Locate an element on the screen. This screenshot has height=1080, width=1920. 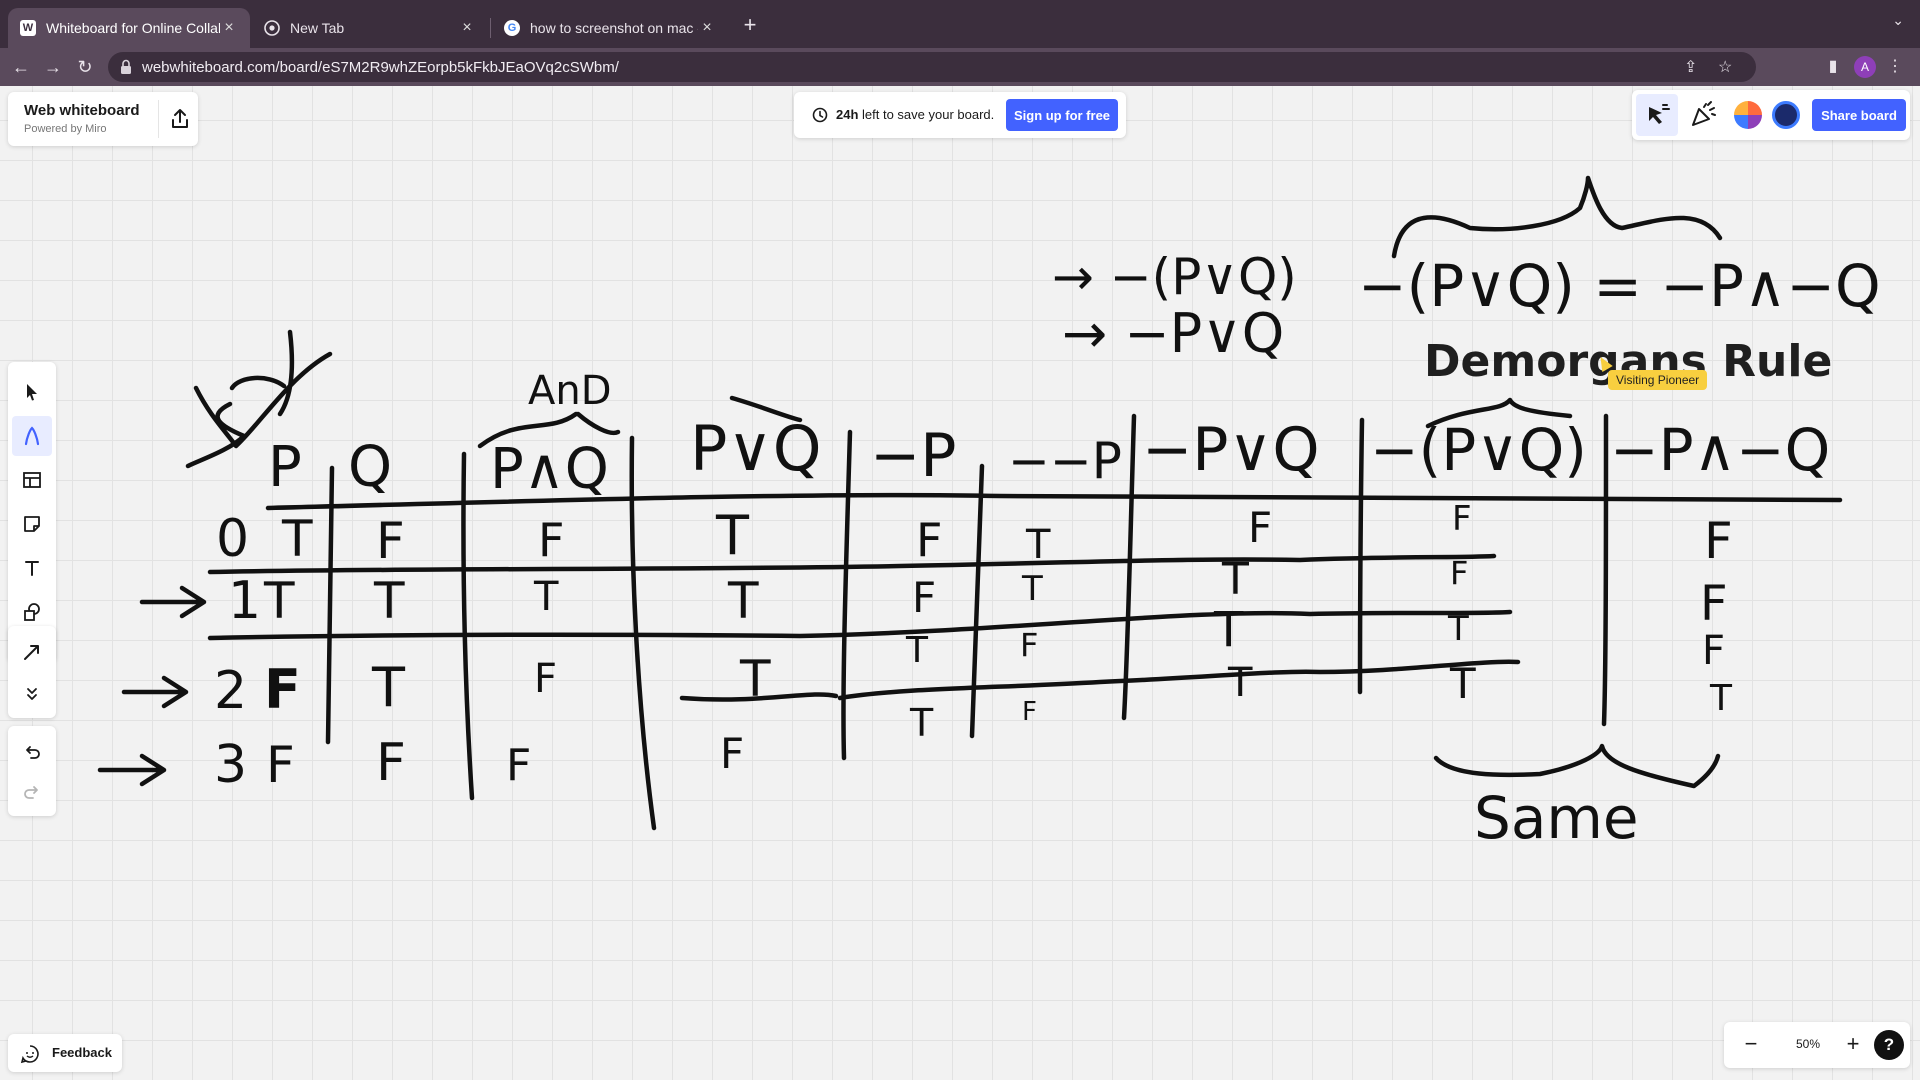
select-tool is located at coordinates (32, 392).